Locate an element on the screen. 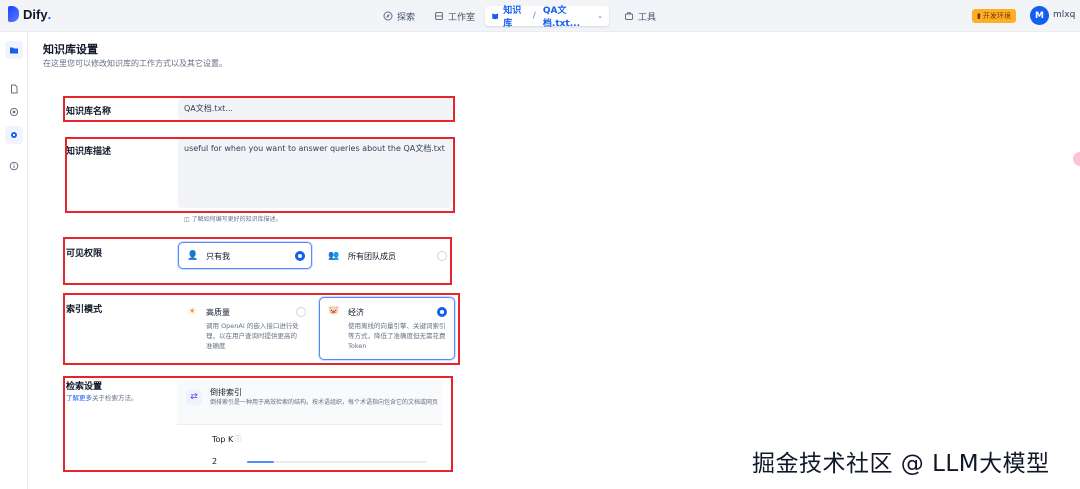 The width and height of the screenshot is (1080, 489). brand-suffix: . is located at coordinates (49, 14).